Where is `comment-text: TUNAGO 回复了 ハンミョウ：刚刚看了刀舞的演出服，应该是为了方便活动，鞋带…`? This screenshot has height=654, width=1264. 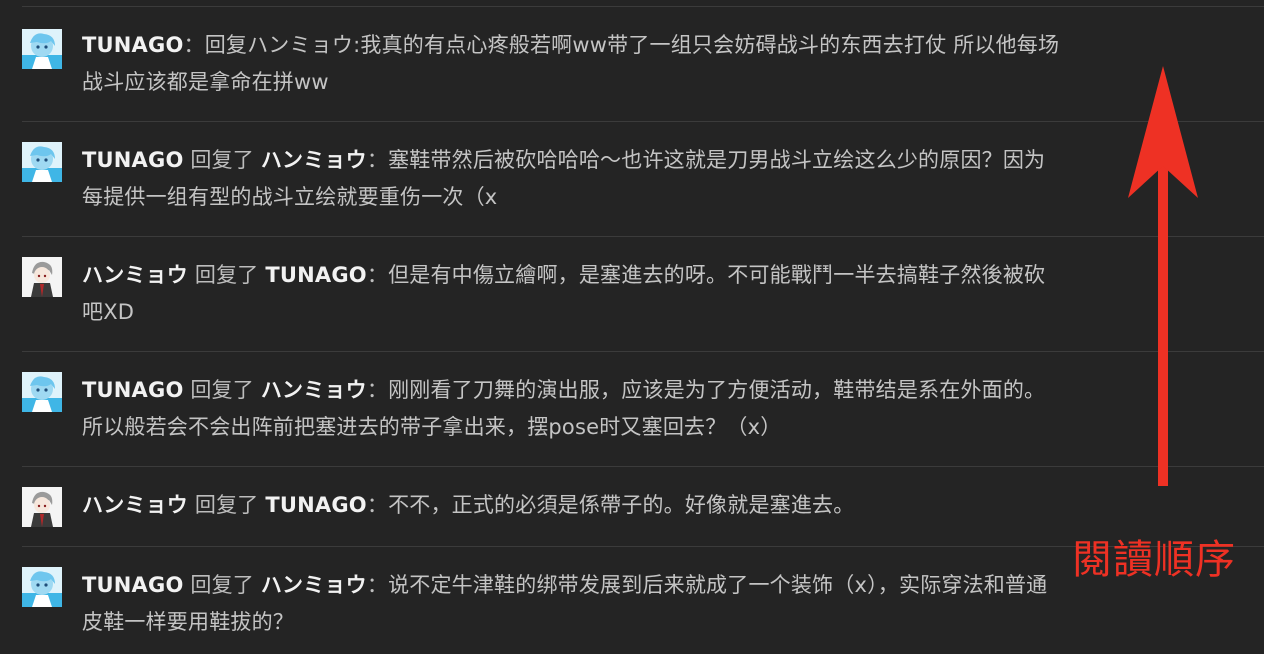
comment-text: TUNAGO 回复了 ハンミョウ：刚刚看了刀舞的演出服，应该是为了方便活动，鞋带… is located at coordinates (572, 409).